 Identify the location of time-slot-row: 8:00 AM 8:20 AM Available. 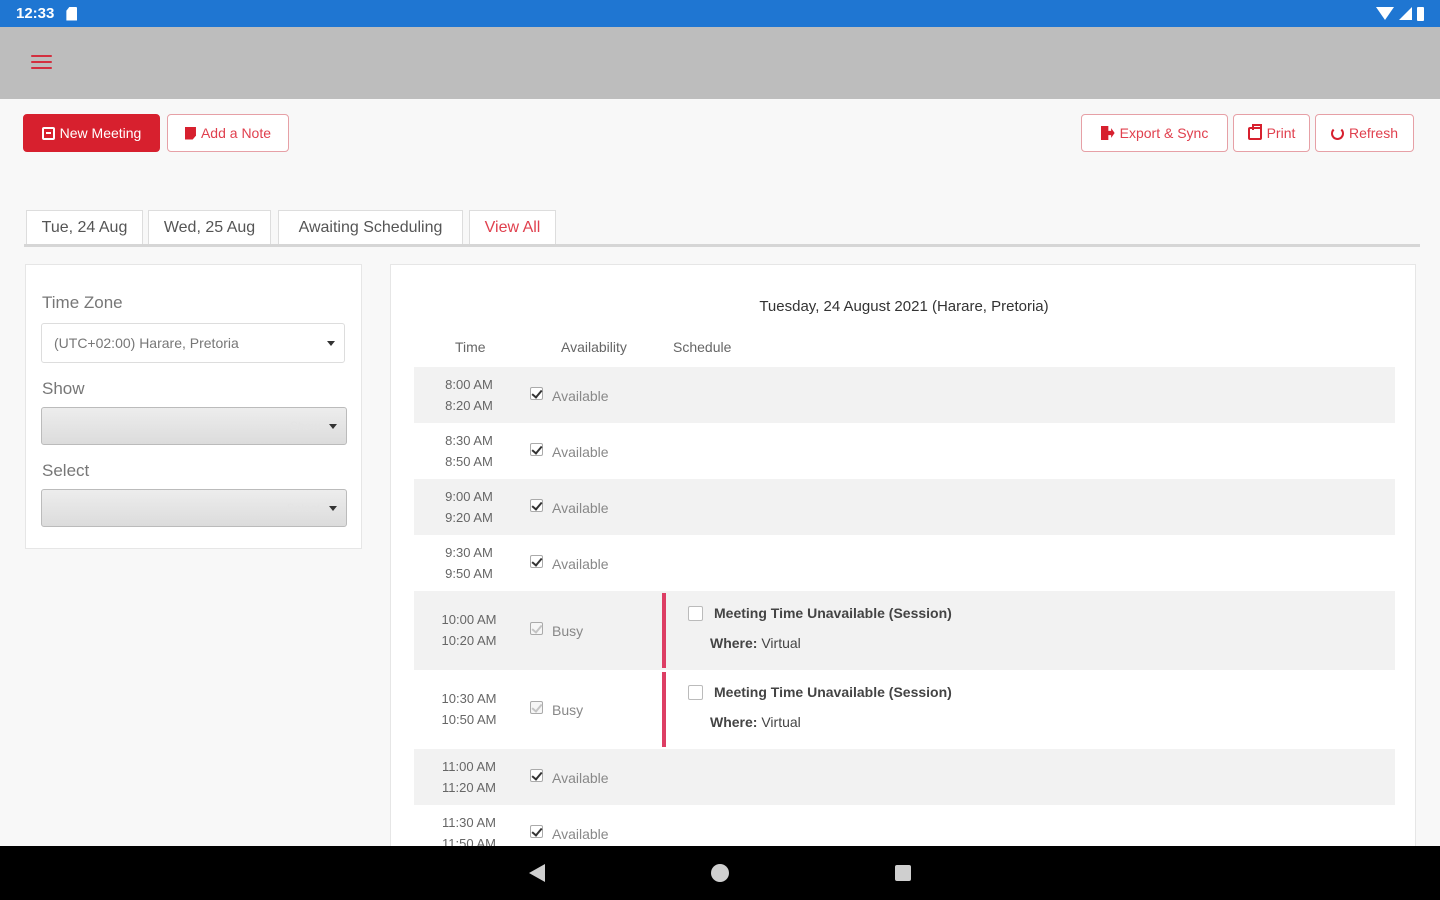
(904, 395).